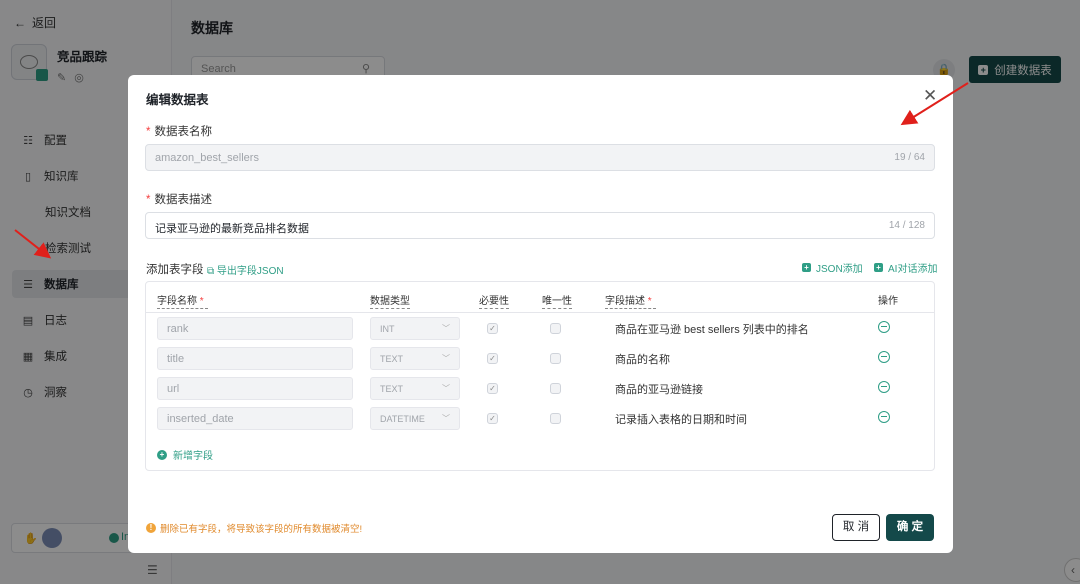 This screenshot has width=1080, height=584. What do you see at coordinates (856, 527) in the screenshot?
I see `cancel-button: 取 消` at bounding box center [856, 527].